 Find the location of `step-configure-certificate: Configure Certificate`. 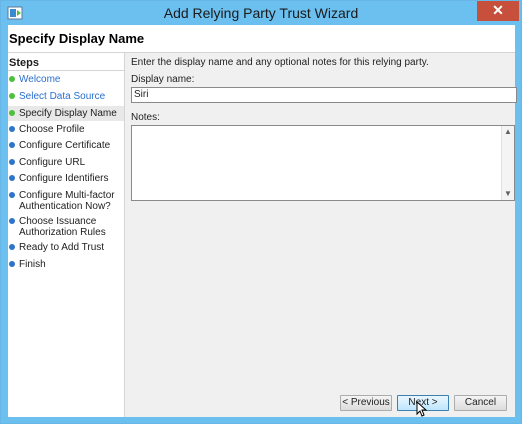

step-configure-certificate: Configure Certificate is located at coordinates (66, 146).